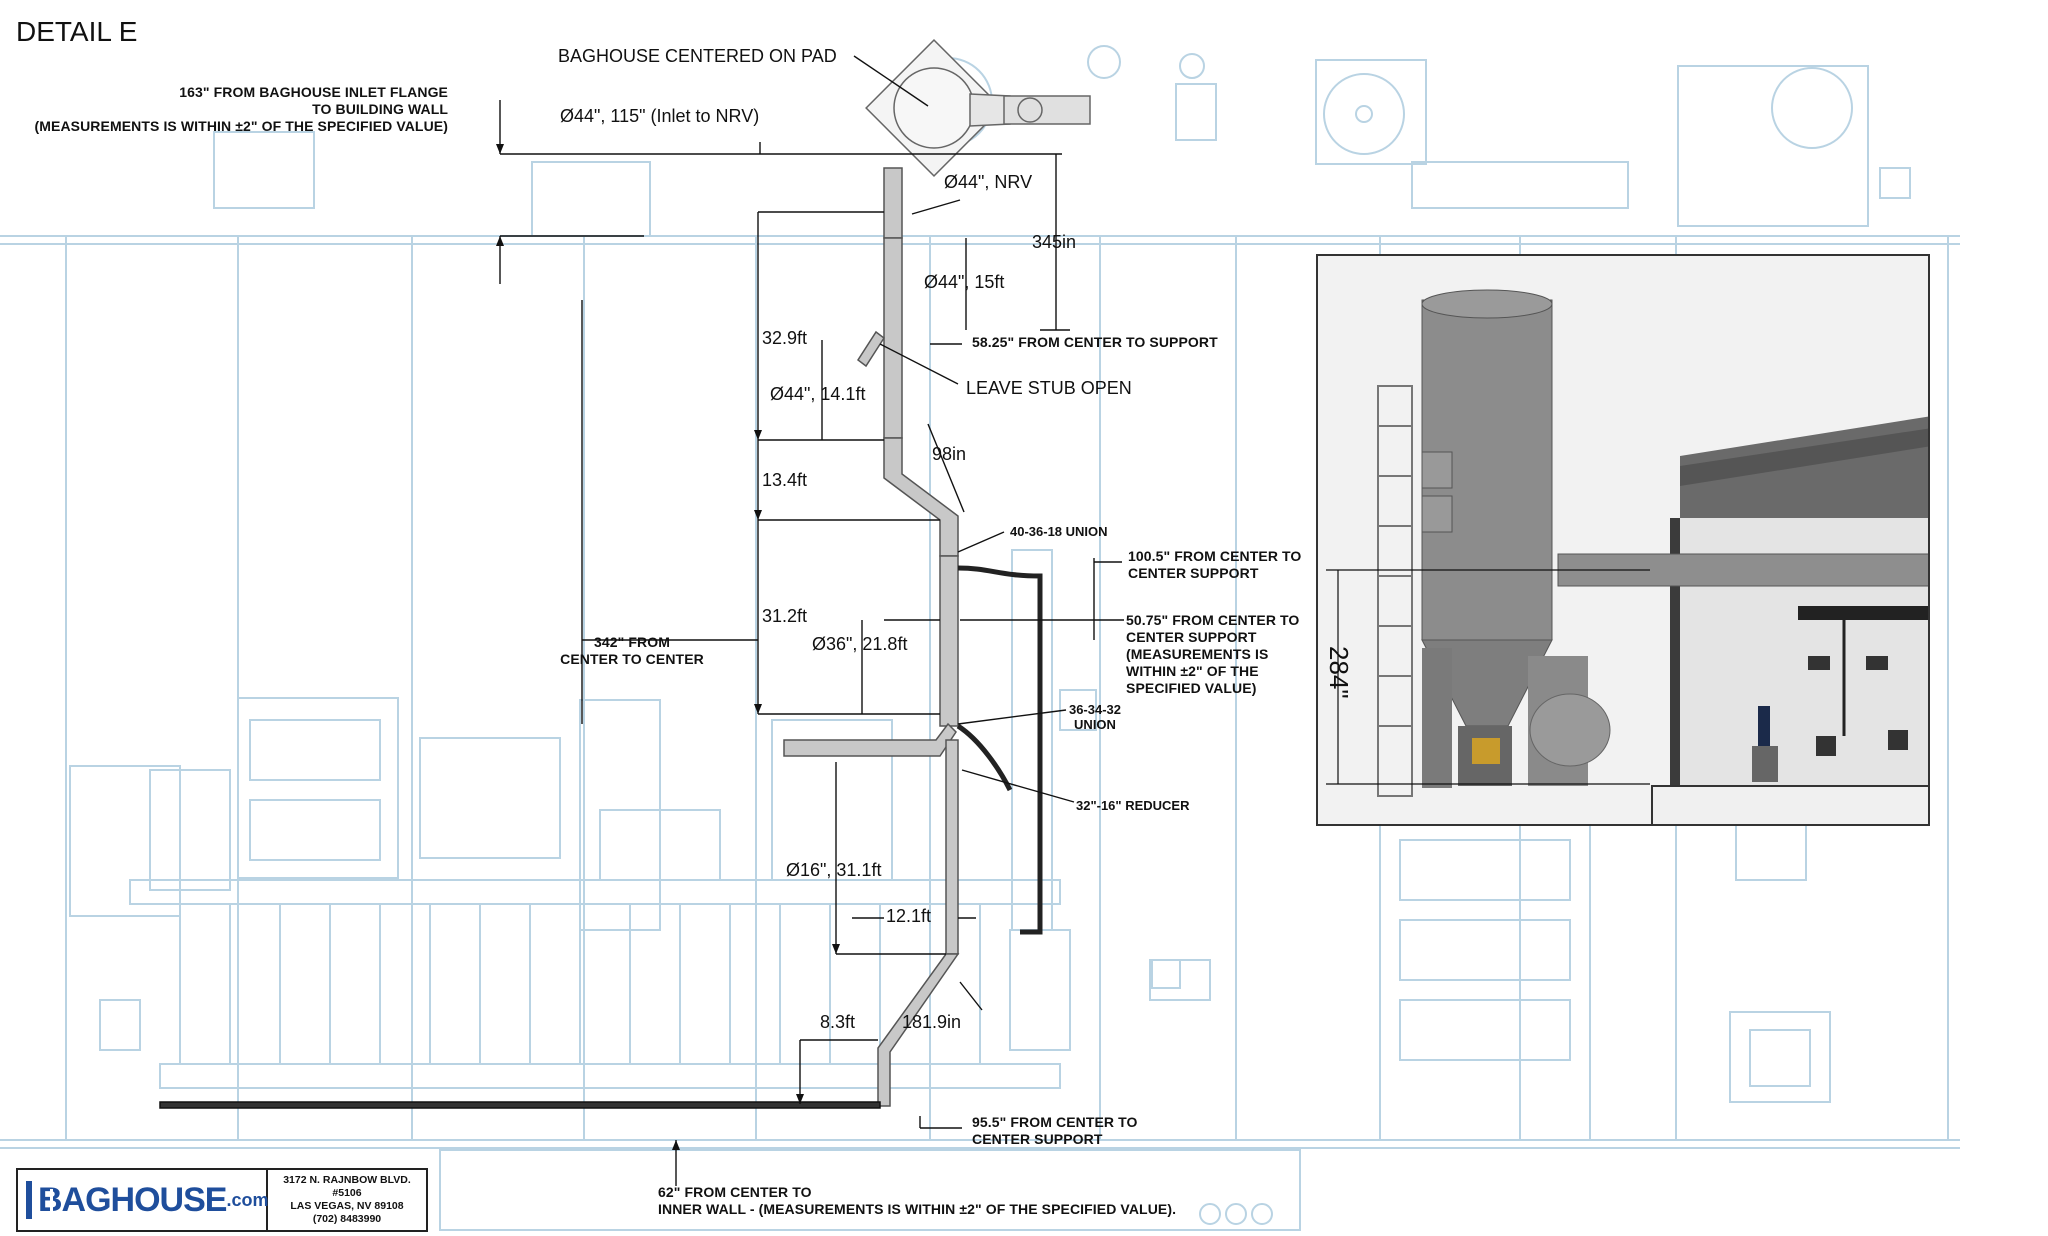 This screenshot has width=2048, height=1236. Describe the element at coordinates (347, 1180) in the screenshot. I see `address-line1: 3172 N. RAJNBOW BLVD.` at that location.